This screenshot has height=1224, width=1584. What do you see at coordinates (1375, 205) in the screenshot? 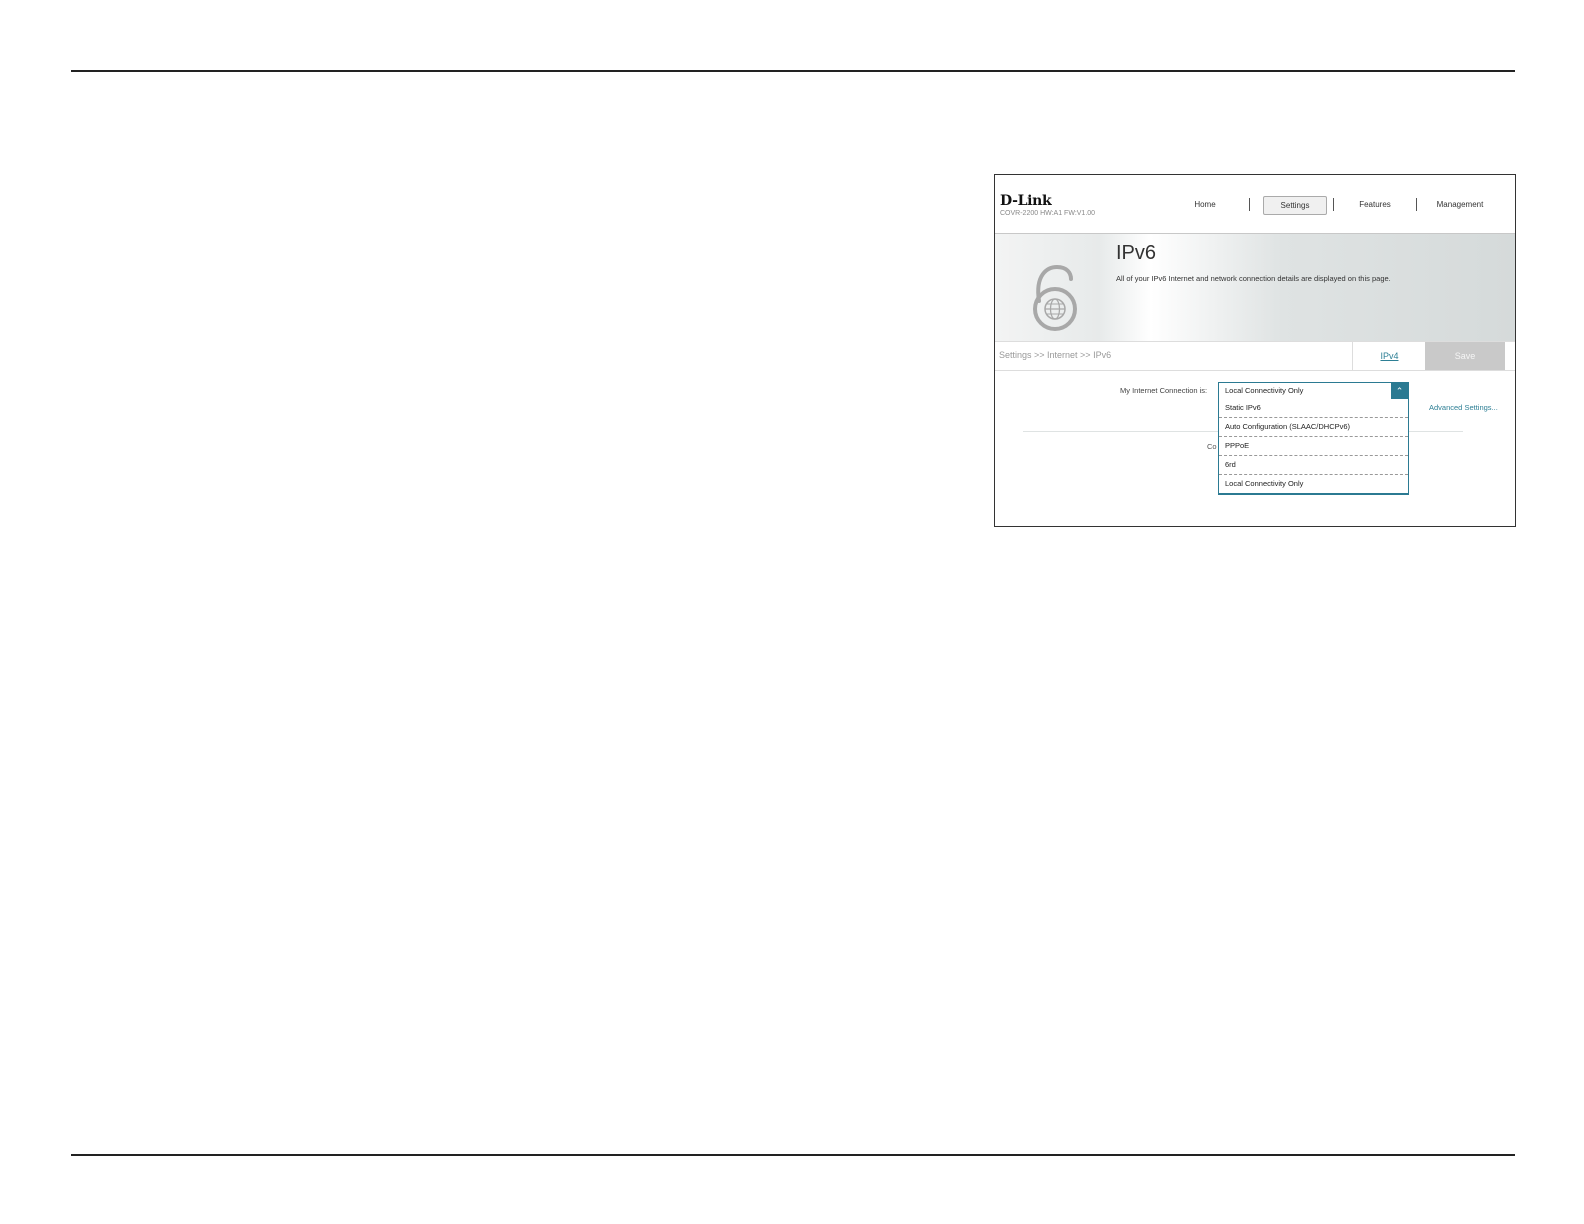
I see `nav-features: Features` at bounding box center [1375, 205].